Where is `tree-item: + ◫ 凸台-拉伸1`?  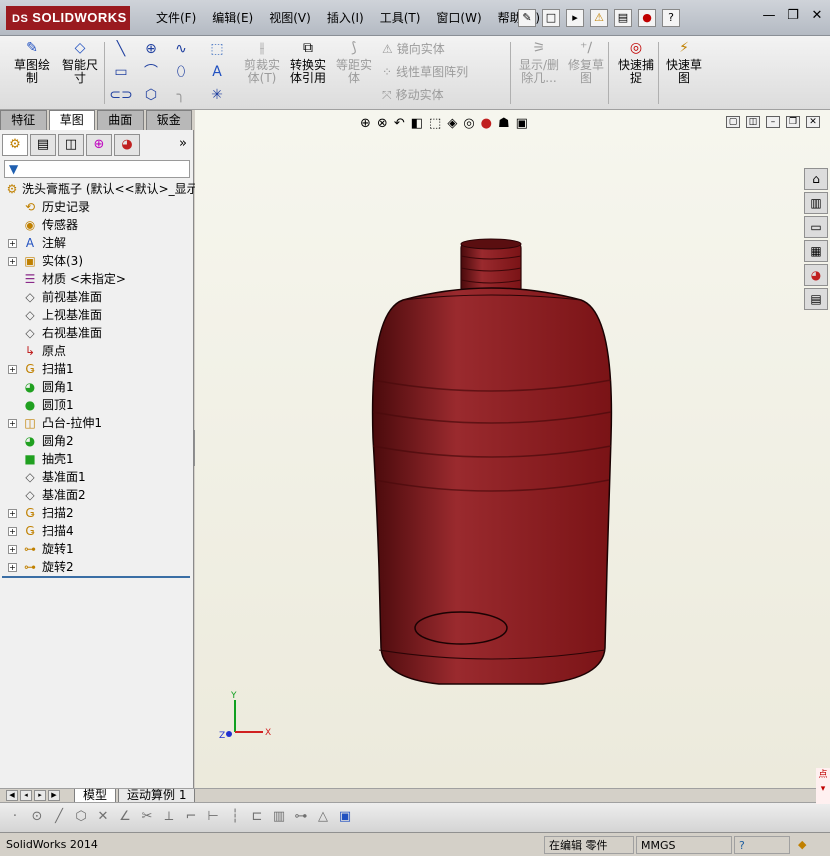
tree-item: + ◫ 凸台-拉伸1 is located at coordinates (97, 423).